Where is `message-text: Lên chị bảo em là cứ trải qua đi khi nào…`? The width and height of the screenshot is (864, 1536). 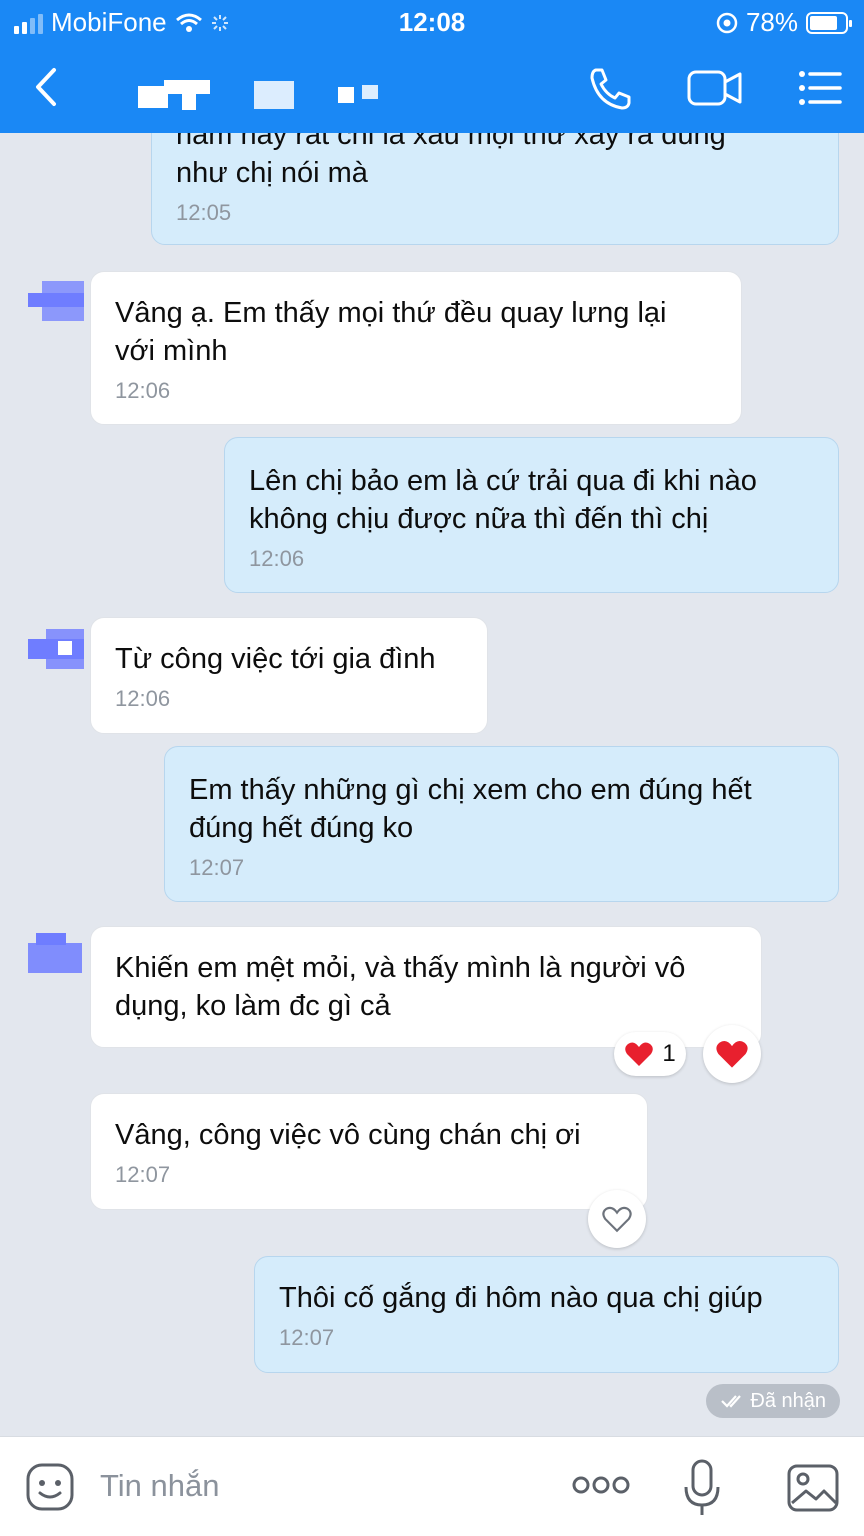 message-text: Lên chị bảo em là cứ trải qua đi khi nào… is located at coordinates (503, 500).